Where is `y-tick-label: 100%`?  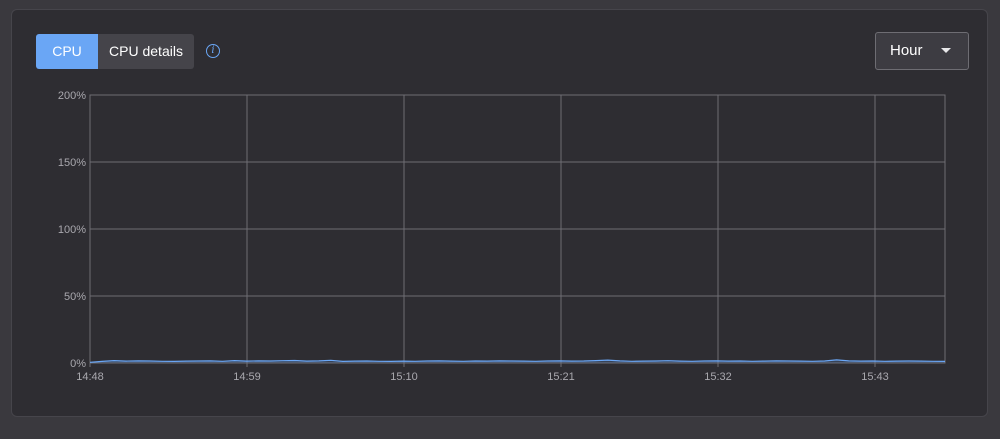
y-tick-label: 100% is located at coordinates (72, 230).